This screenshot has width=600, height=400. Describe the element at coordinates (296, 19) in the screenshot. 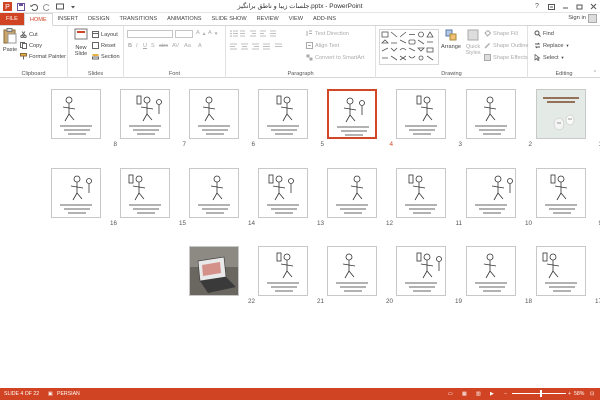

I see `tab-view: VIEW` at that location.